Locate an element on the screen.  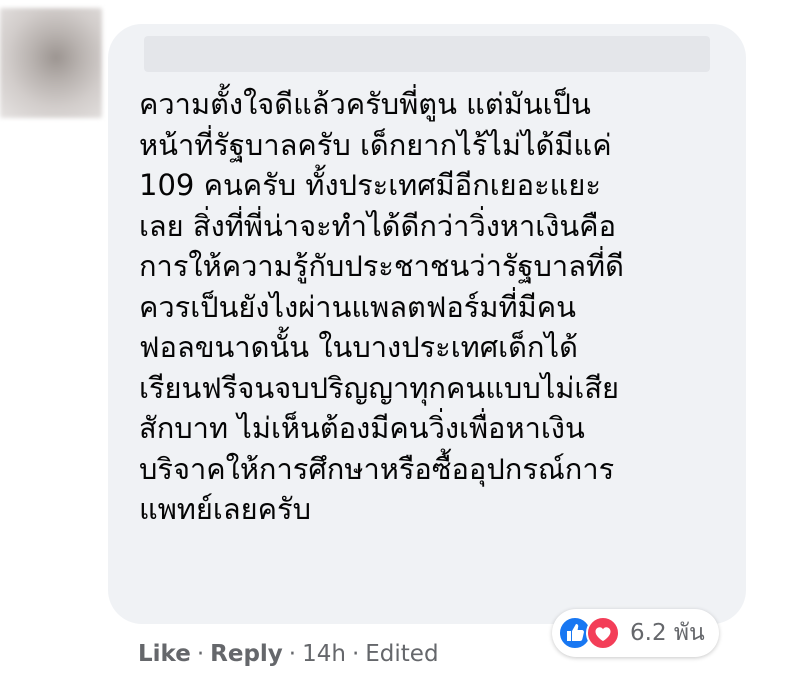
commenter-name-redacted is located at coordinates (427, 54).